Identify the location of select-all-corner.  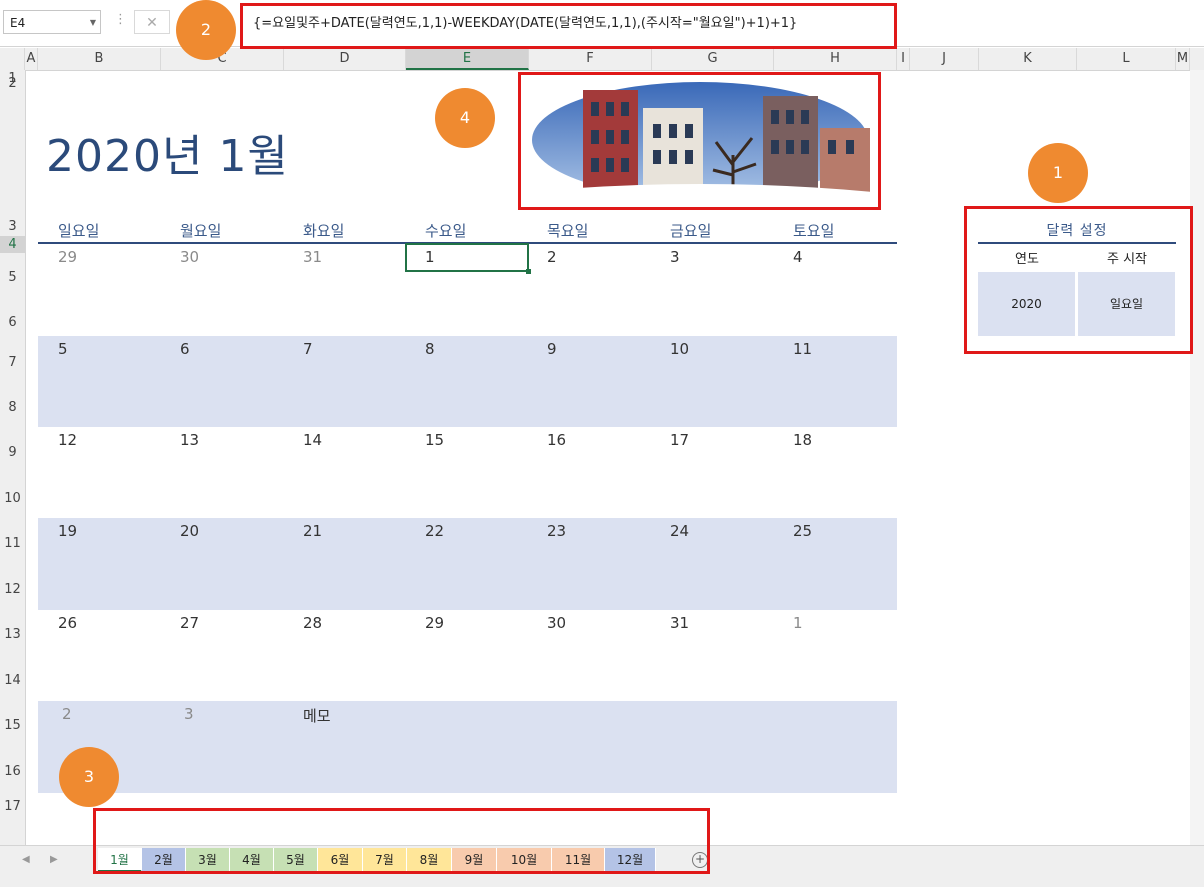
(12, 59).